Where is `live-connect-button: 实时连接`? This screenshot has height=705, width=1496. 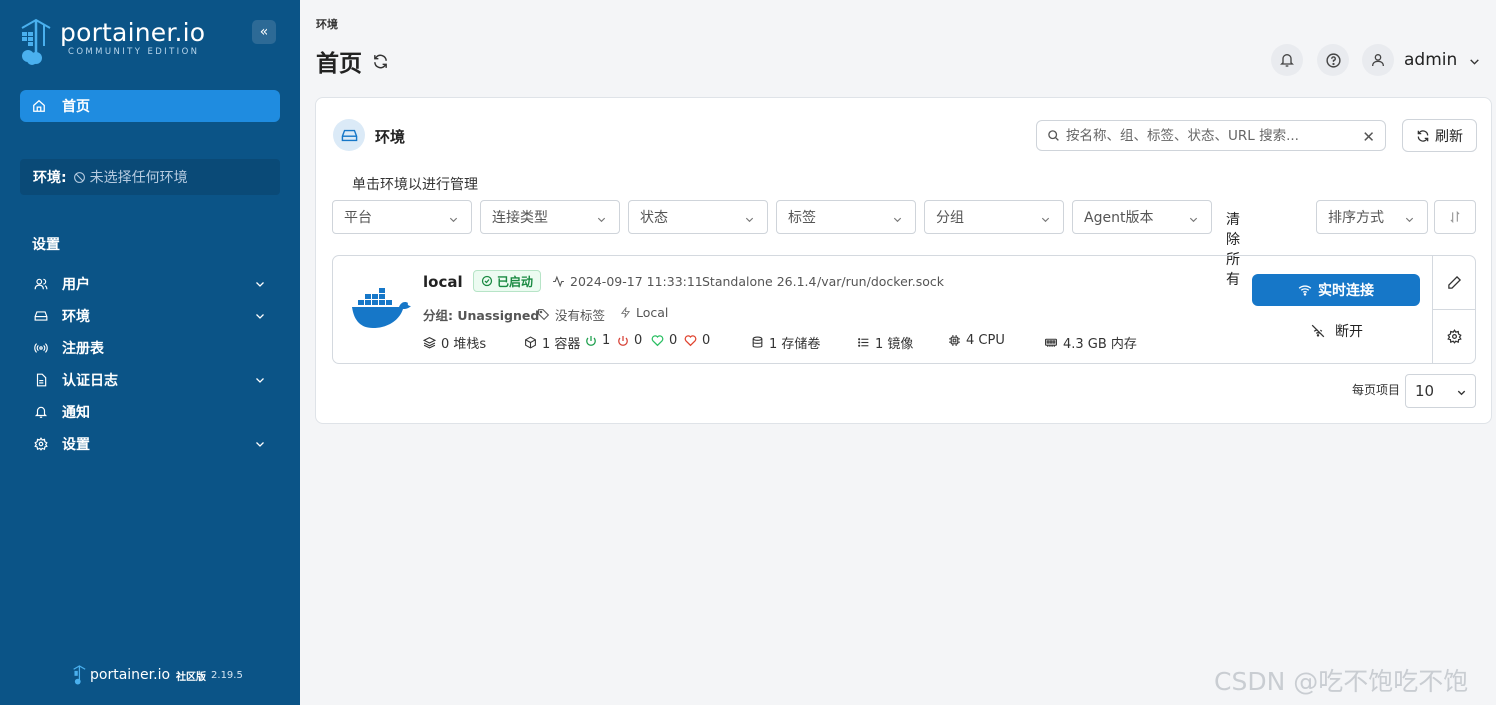 live-connect-button: 实时连接 is located at coordinates (1336, 290).